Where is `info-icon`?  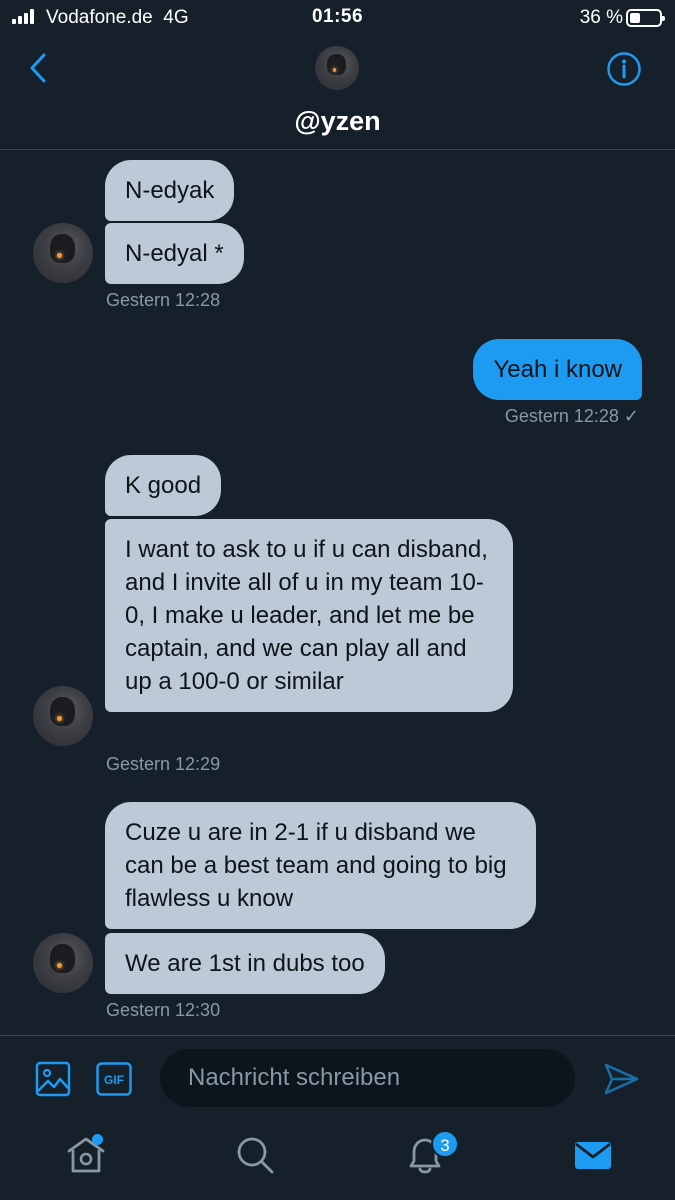 info-icon is located at coordinates (624, 69).